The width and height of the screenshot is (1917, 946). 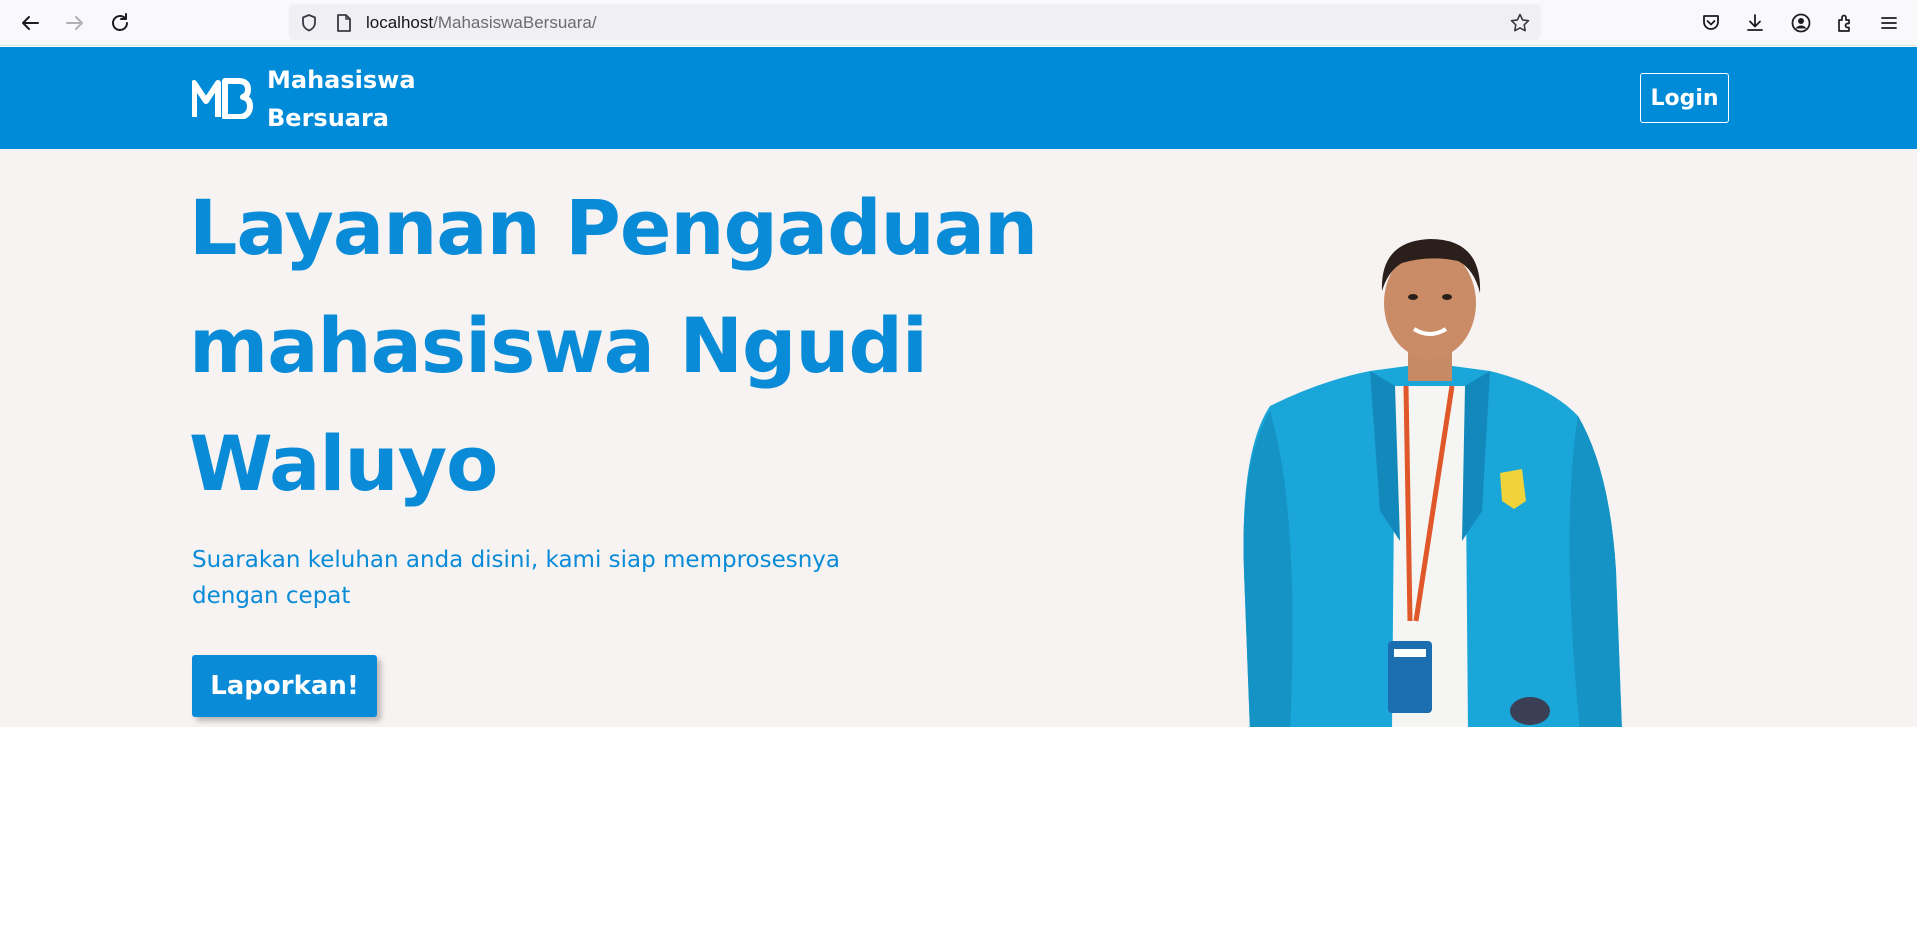 What do you see at coordinates (400, 22) in the screenshot?
I see `url-host: localhost` at bounding box center [400, 22].